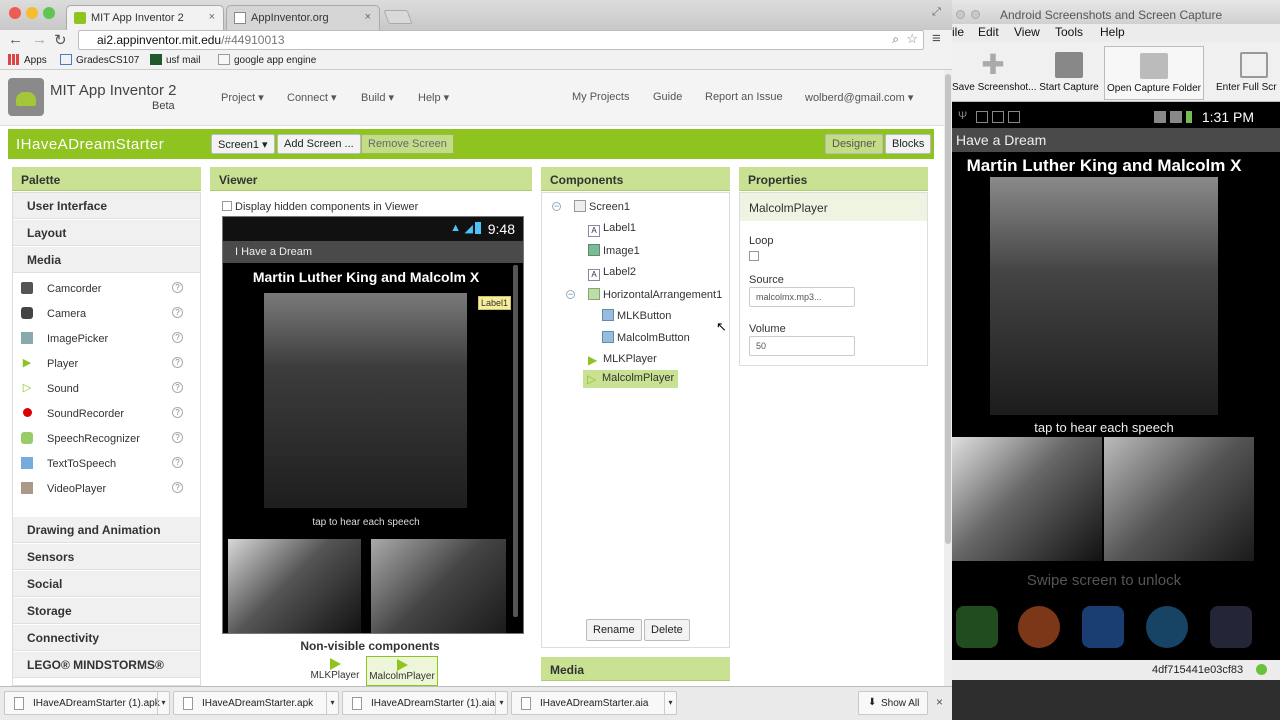 The height and width of the screenshot is (720, 1280). I want to click on palette-item-player: ▶ Player?, so click(99, 364).